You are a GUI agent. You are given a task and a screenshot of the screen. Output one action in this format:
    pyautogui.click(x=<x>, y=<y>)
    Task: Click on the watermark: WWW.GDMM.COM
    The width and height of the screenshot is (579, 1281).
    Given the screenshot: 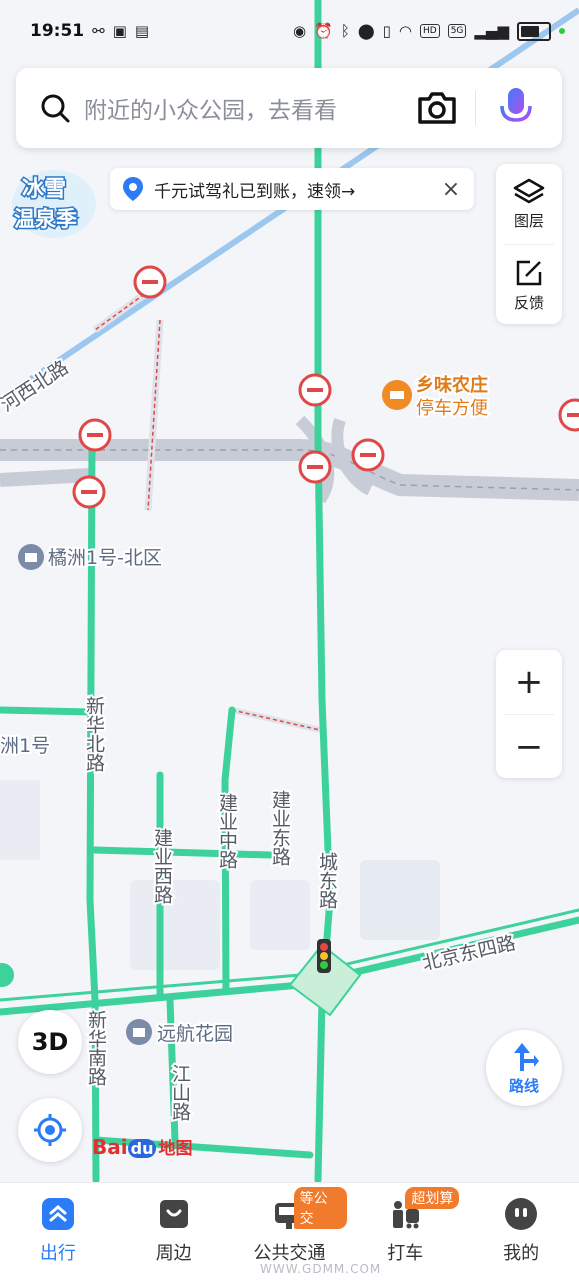 What is the action you would take?
    pyautogui.click(x=321, y=1269)
    